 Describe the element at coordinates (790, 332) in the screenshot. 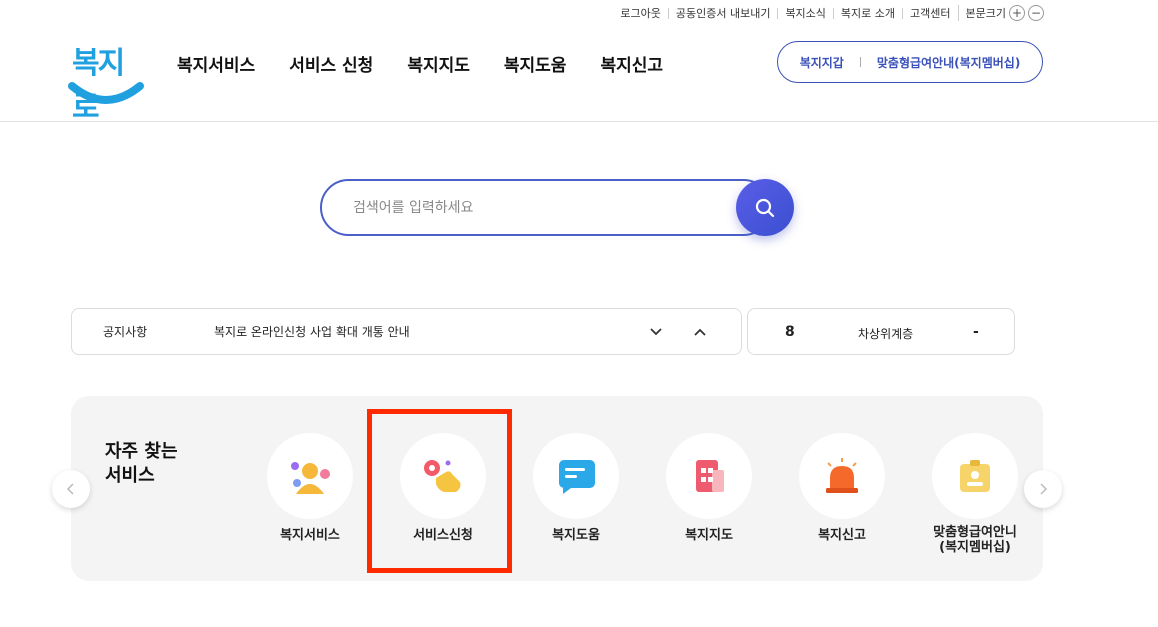

I see `rank-number: 8` at that location.